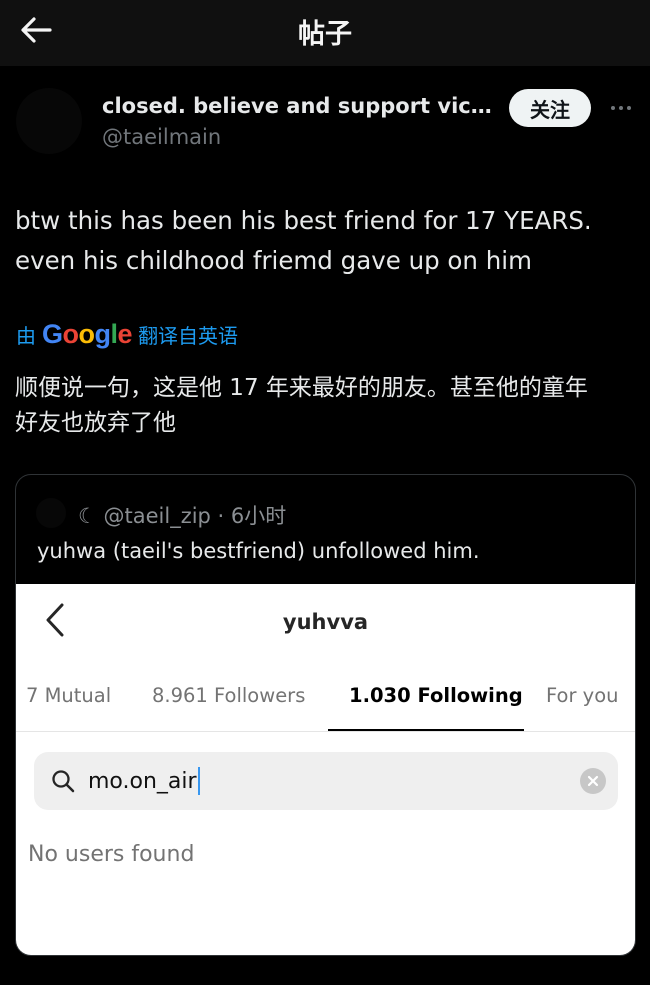 This screenshot has width=650, height=985. I want to click on more-options-button, so click(621, 108).